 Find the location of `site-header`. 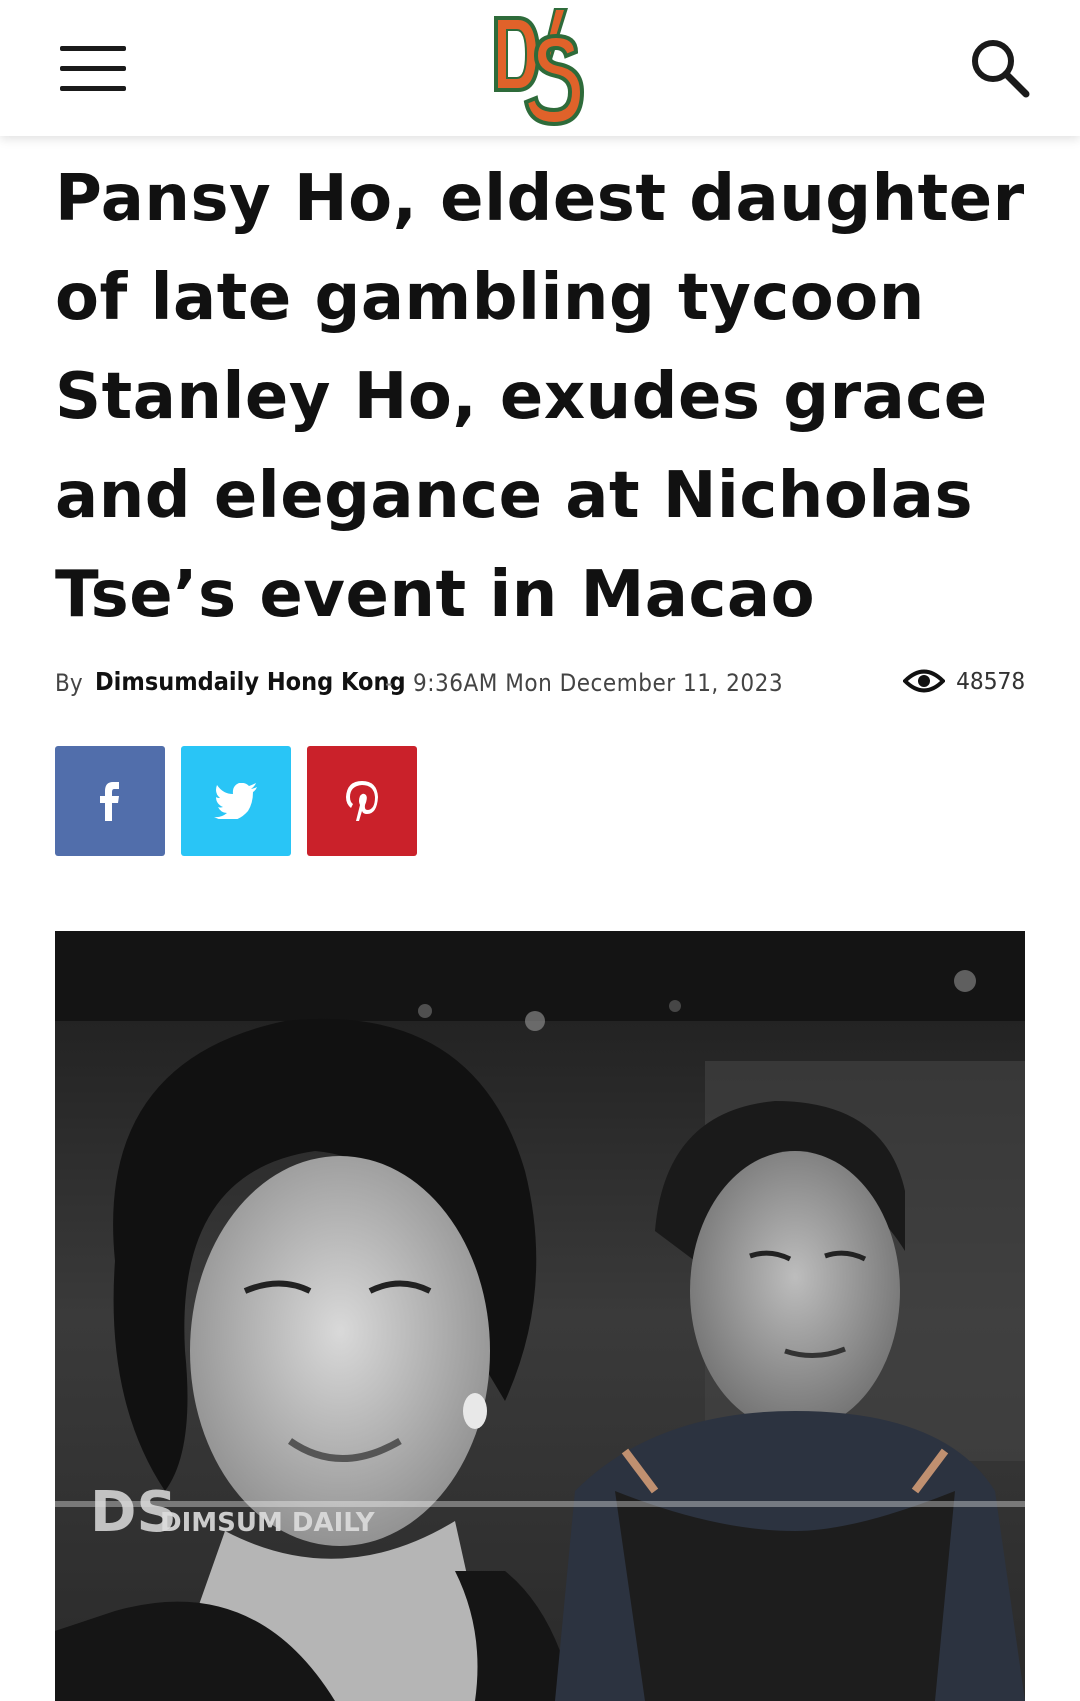

site-header is located at coordinates (540, 68).